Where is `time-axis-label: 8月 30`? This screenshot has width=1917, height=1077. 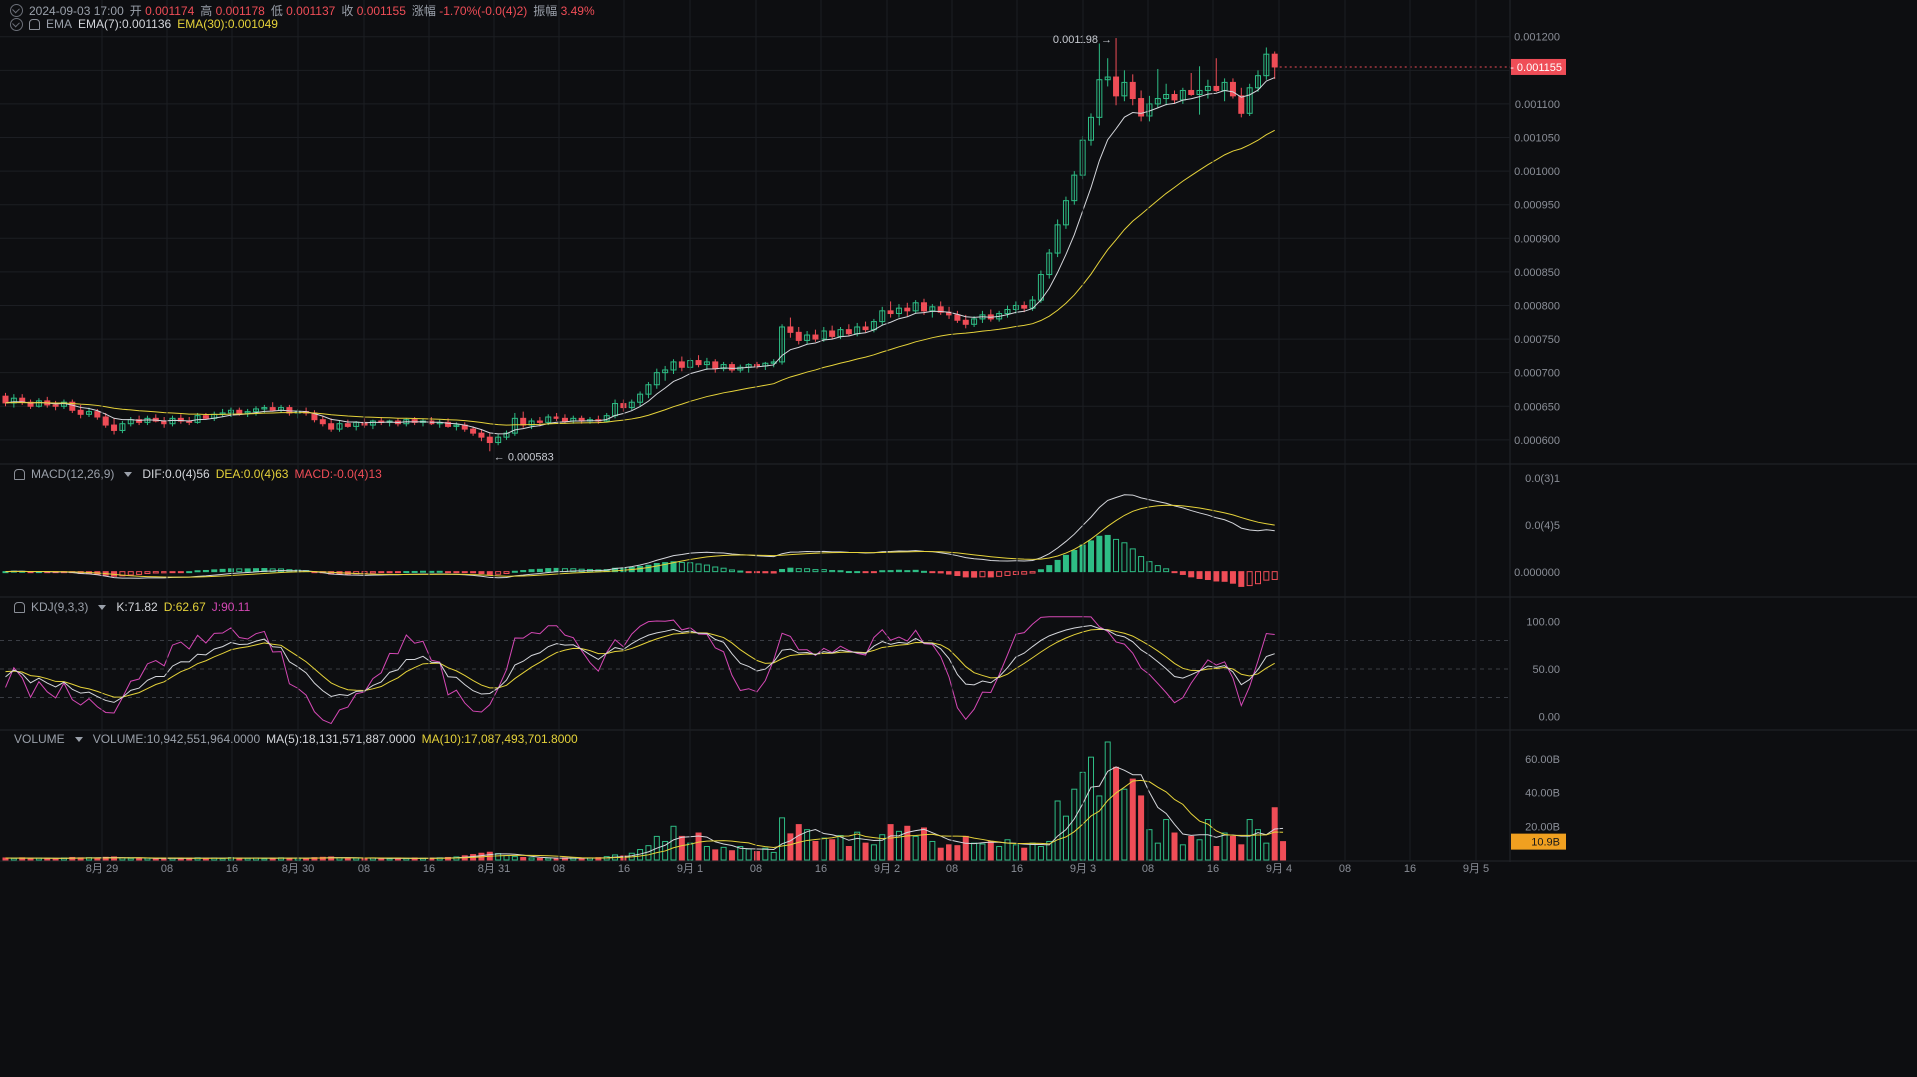
time-axis-label: 8月 30 is located at coordinates (298, 869).